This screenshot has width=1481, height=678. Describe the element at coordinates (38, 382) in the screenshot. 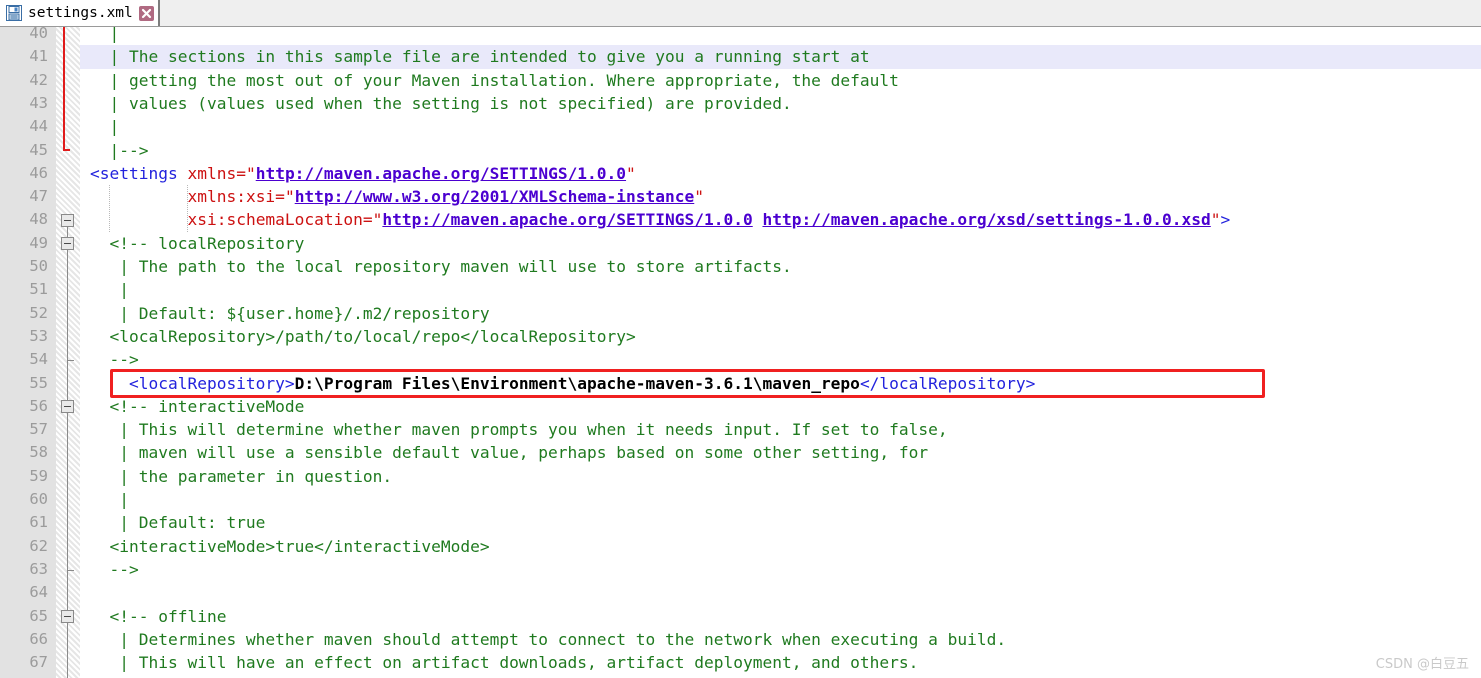

I see `line-number: 55` at that location.